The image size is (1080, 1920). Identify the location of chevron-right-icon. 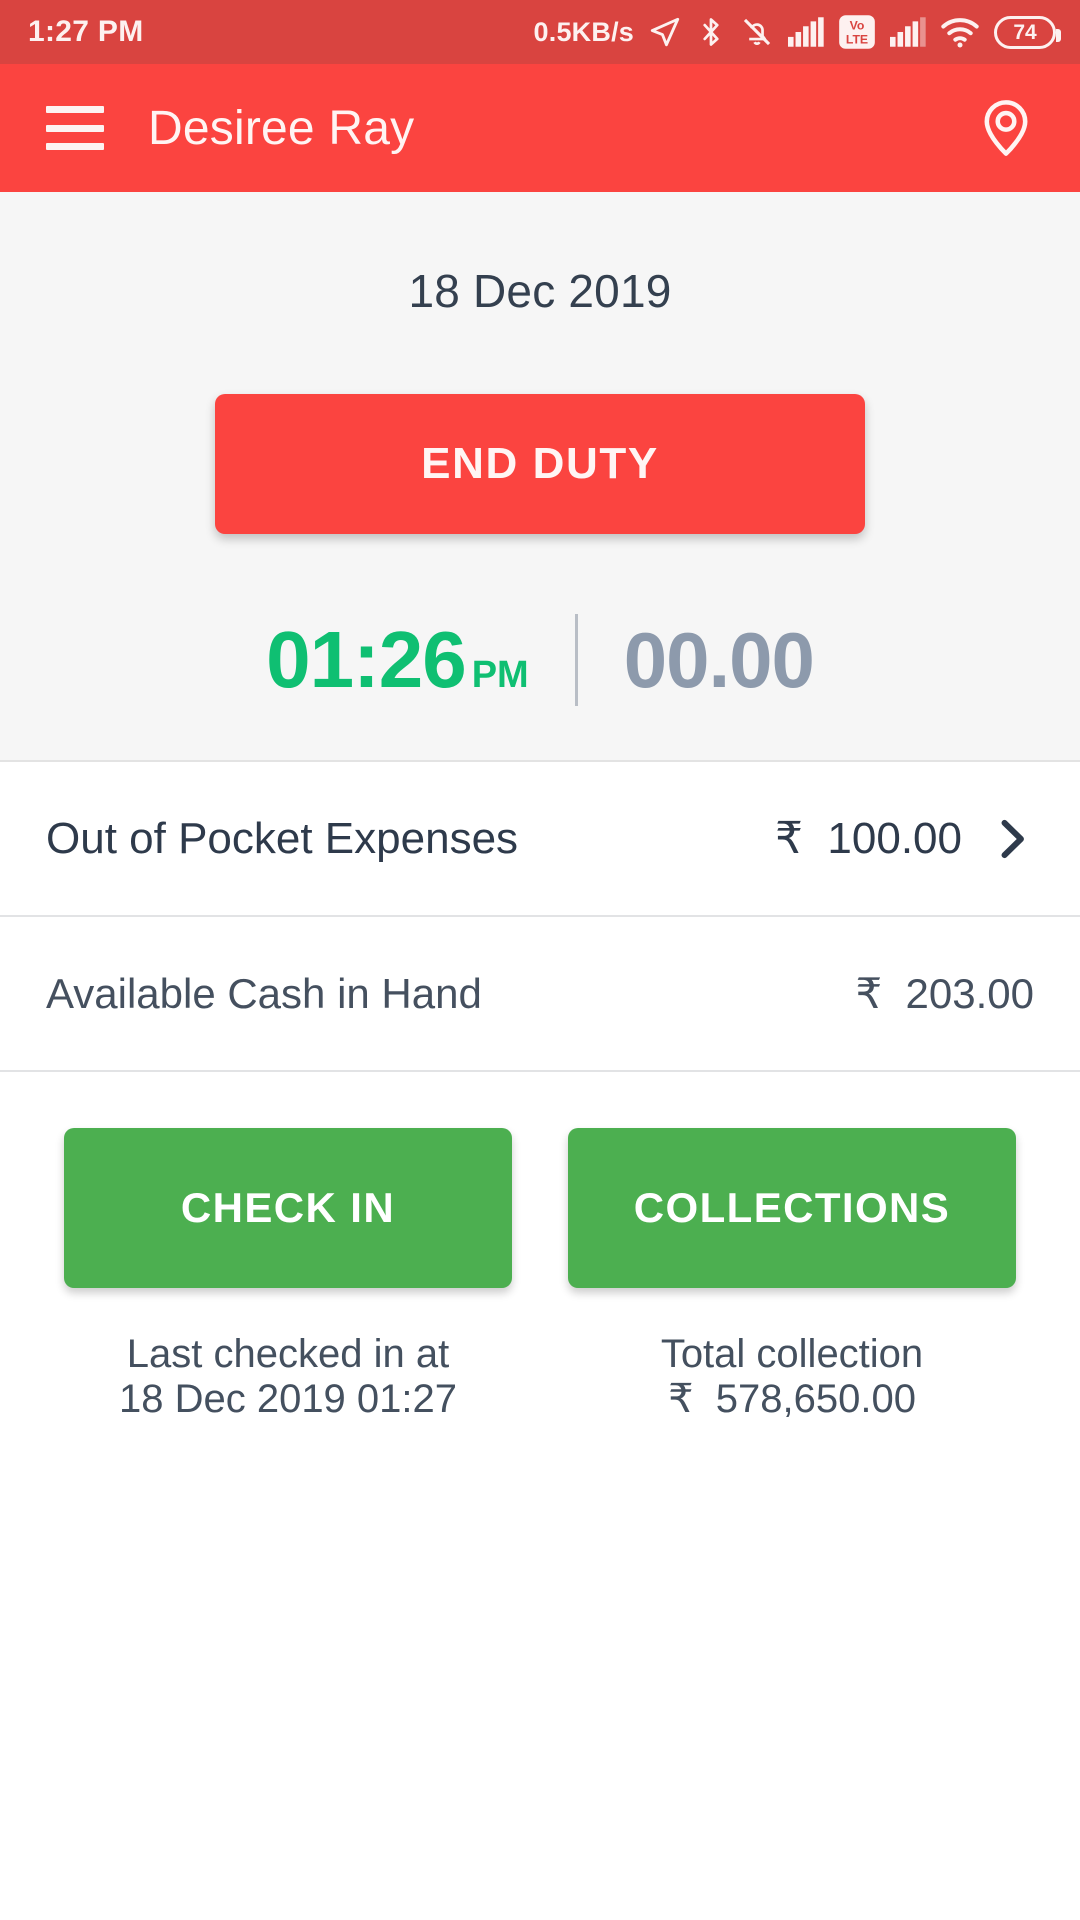
(1011, 839).